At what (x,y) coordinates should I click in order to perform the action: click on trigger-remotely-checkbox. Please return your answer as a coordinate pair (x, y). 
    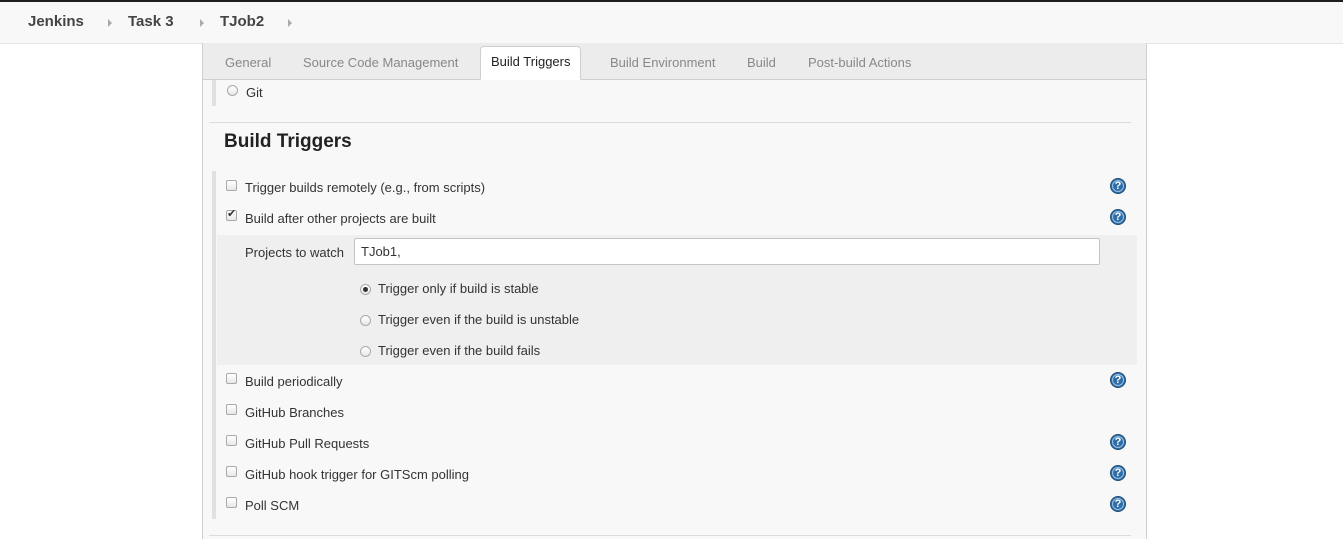
    Looking at the image, I should click on (231, 185).